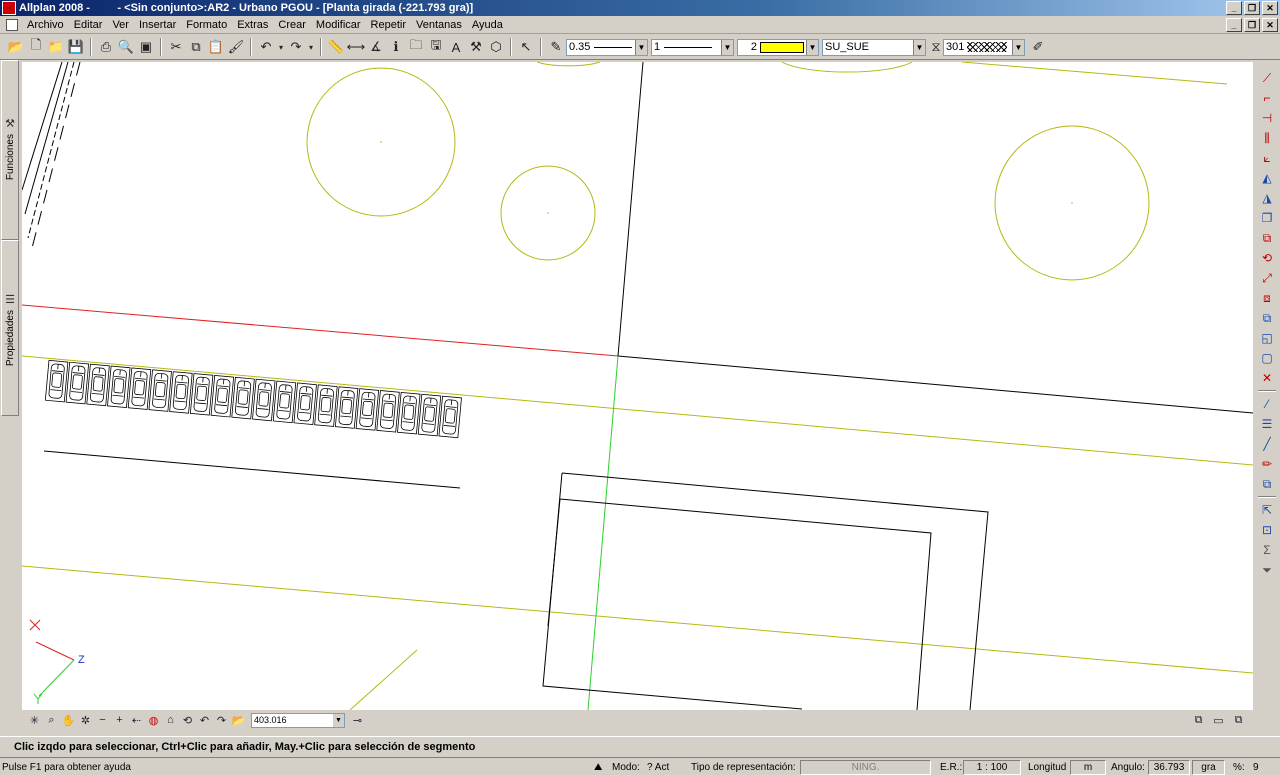  I want to click on doc-minimize-button: _, so click(1234, 25).